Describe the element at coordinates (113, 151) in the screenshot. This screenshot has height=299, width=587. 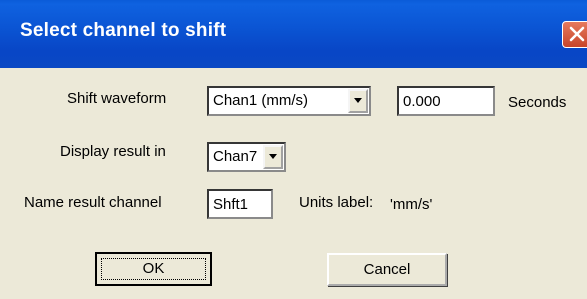
I see `display-result-label: Display result in` at that location.